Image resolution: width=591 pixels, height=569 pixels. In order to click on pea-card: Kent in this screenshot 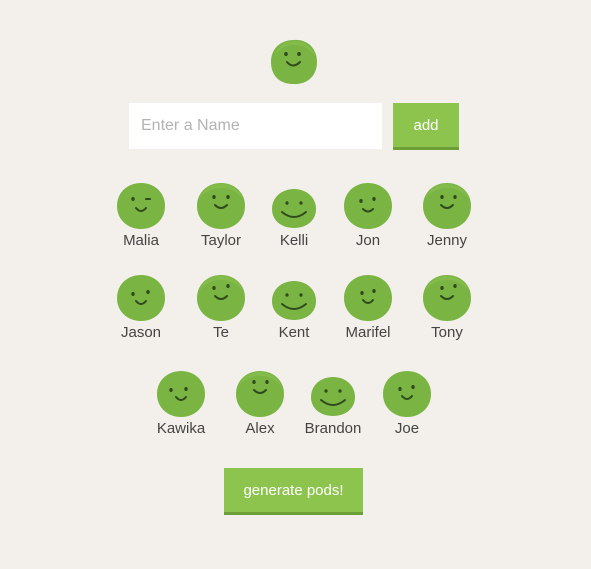, I will do `click(294, 311)`.